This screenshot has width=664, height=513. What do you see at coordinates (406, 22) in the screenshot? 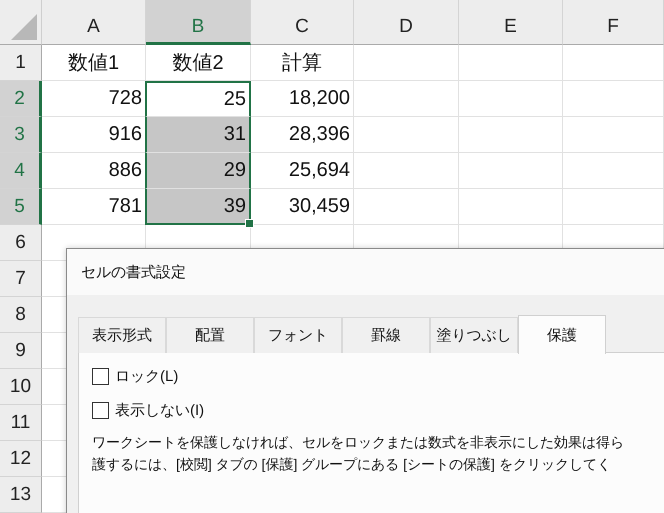
I see `column-header: D` at bounding box center [406, 22].